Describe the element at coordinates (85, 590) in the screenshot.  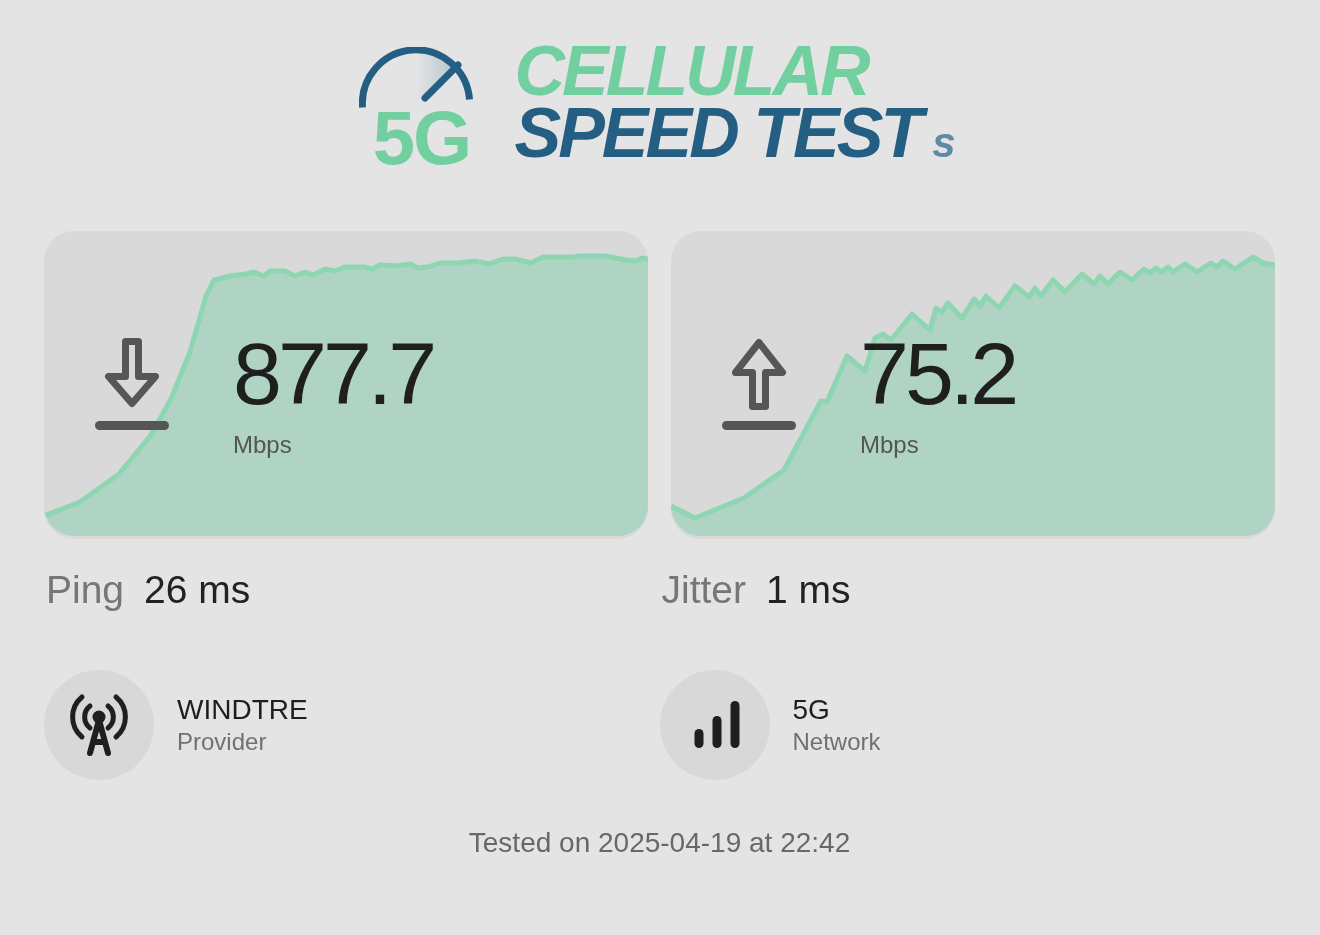
I see `latency-label: Ping` at that location.